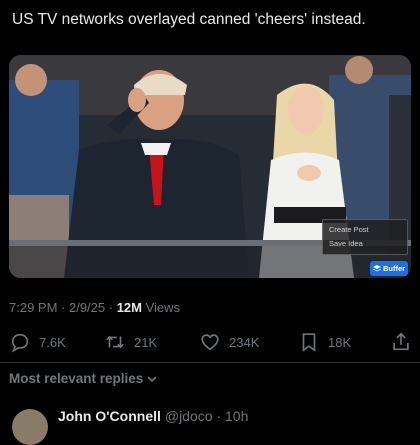 Image resolution: width=420 pixels, height=445 pixels. I want to click on overlay-menu: Create Post Save Idea, so click(365, 237).